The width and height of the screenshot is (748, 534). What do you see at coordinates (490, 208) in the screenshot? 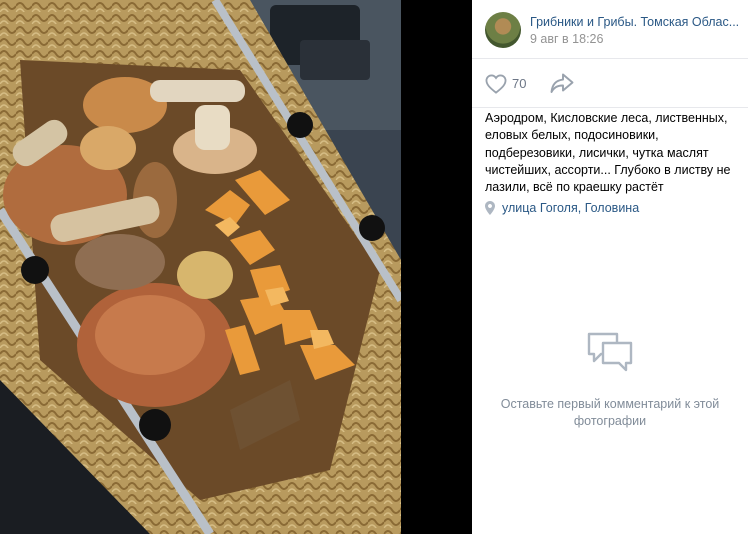
I see `map-pin-icon` at bounding box center [490, 208].